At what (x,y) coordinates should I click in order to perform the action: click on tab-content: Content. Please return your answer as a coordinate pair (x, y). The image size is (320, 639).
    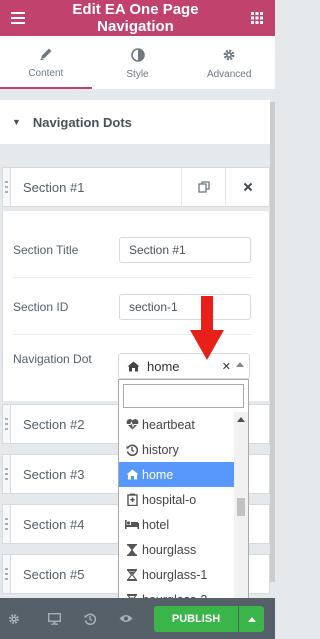
    Looking at the image, I should click on (46, 62).